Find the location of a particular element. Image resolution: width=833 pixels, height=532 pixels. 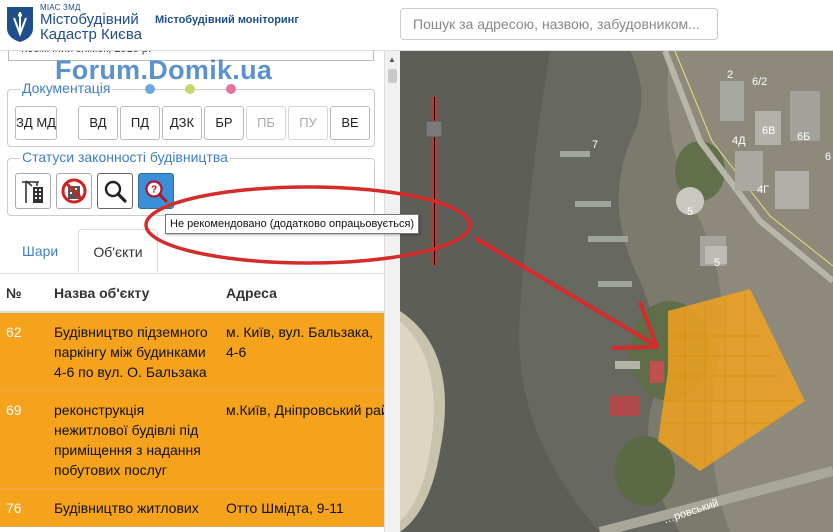

brand-title-line2: Кадастр Києва is located at coordinates (91, 34).